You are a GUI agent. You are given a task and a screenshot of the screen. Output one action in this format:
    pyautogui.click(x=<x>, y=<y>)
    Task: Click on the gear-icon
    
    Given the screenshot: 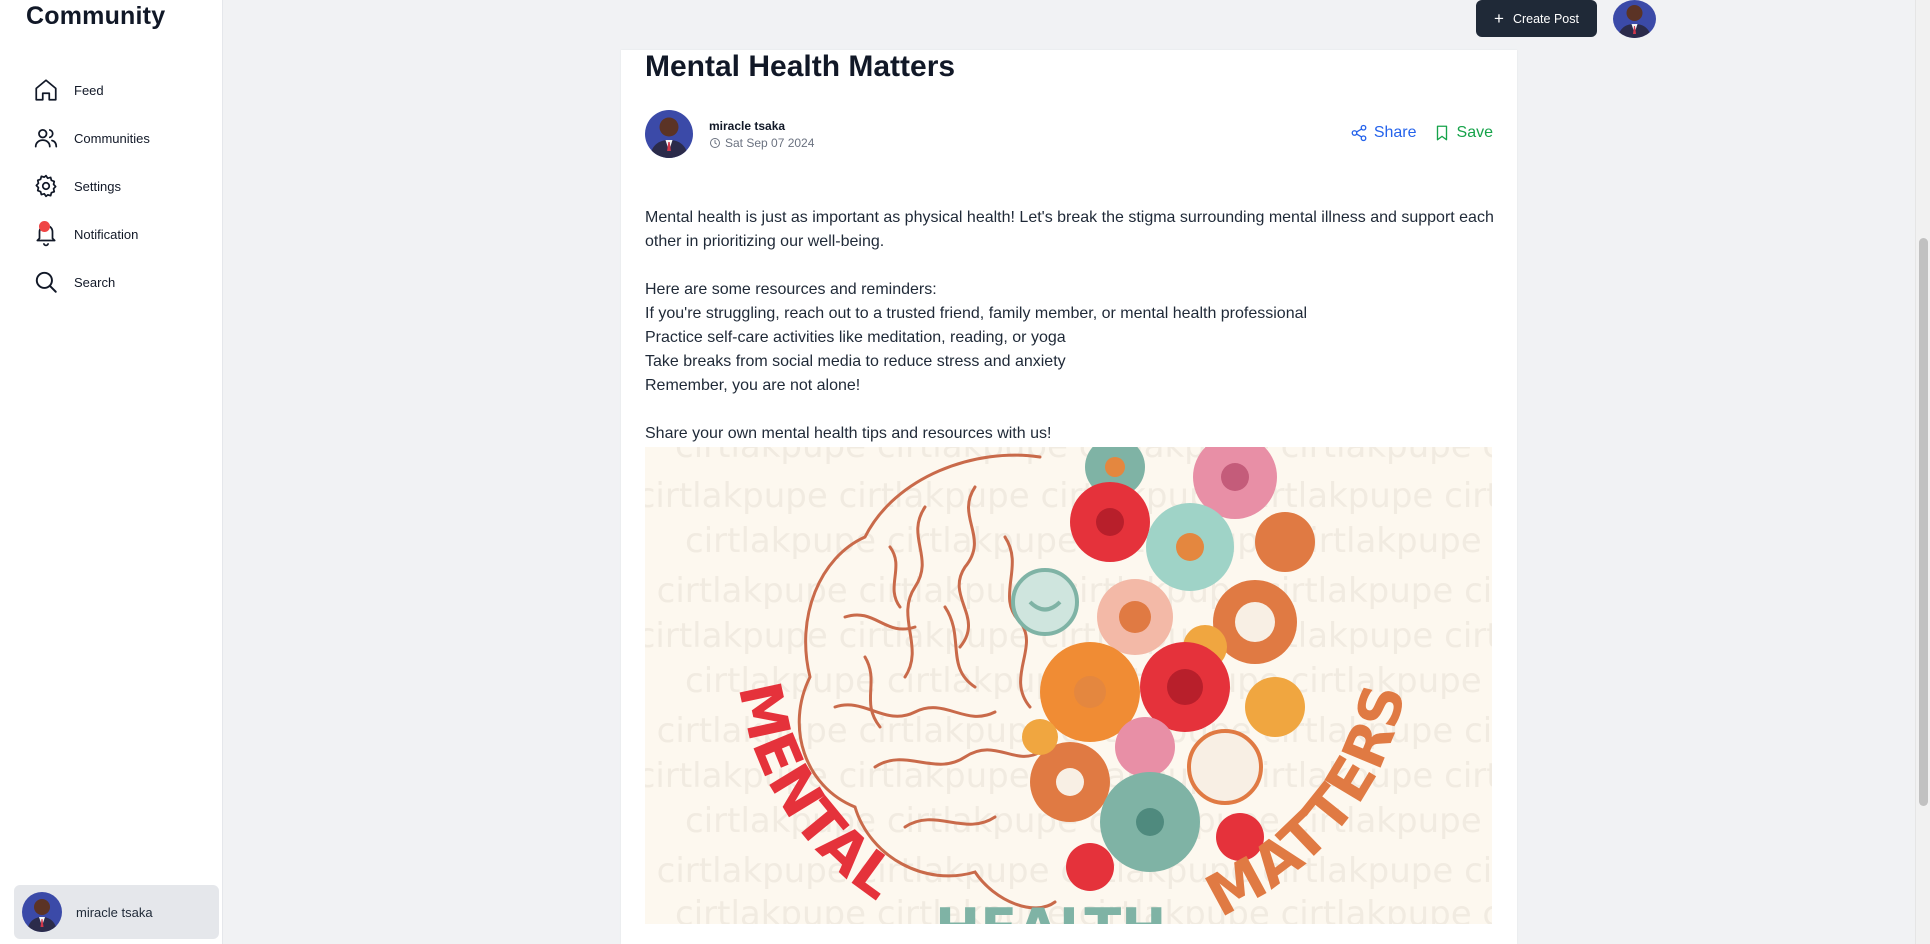 What is the action you would take?
    pyautogui.click(x=46, y=186)
    